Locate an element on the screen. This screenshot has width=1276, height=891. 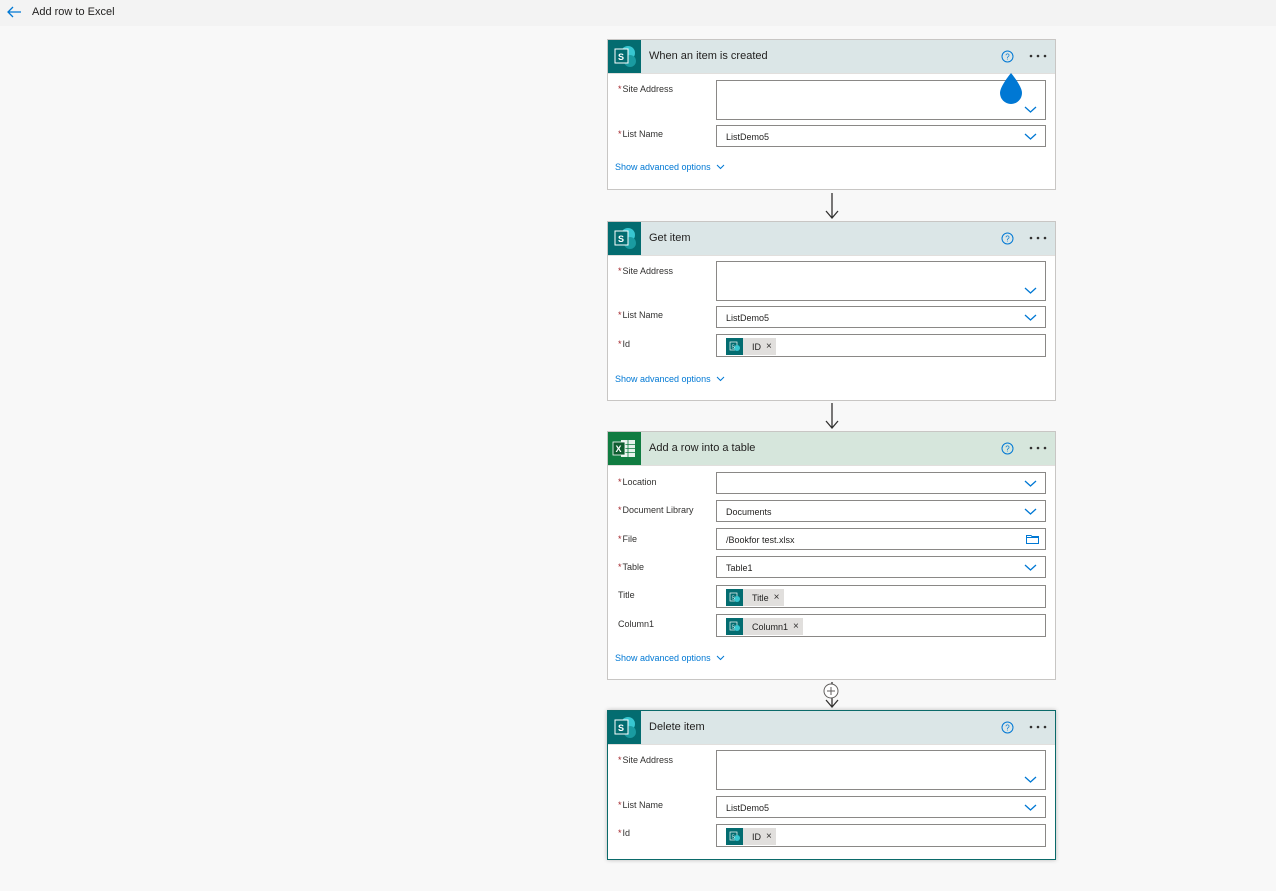
card-title: Add a row into a table is located at coordinates (702, 448).